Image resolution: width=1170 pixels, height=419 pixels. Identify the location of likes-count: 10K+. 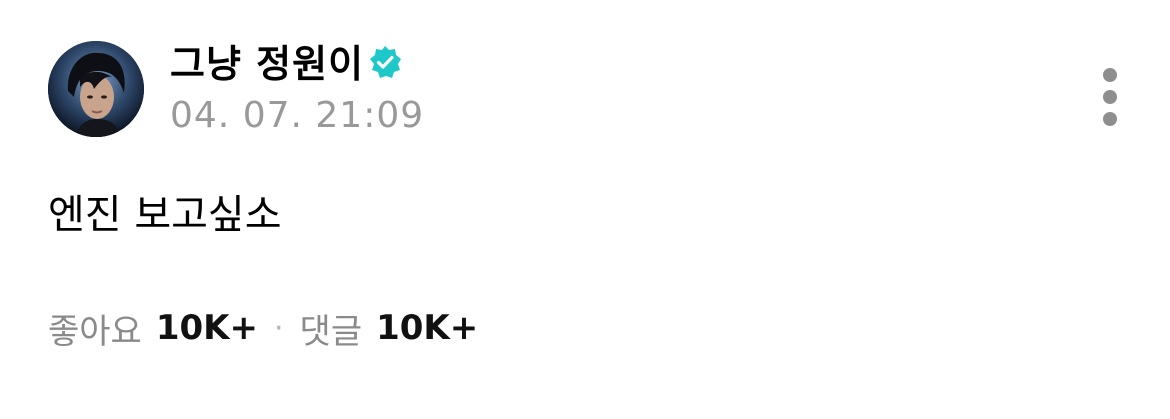
(207, 328).